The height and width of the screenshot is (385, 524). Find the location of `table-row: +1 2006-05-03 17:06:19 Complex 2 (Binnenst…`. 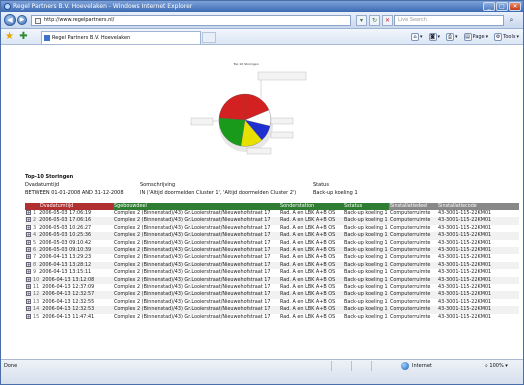

table-row: +1 2006-05-03 17:06:19 Complex 2 (Binnenst… is located at coordinates (272, 213).